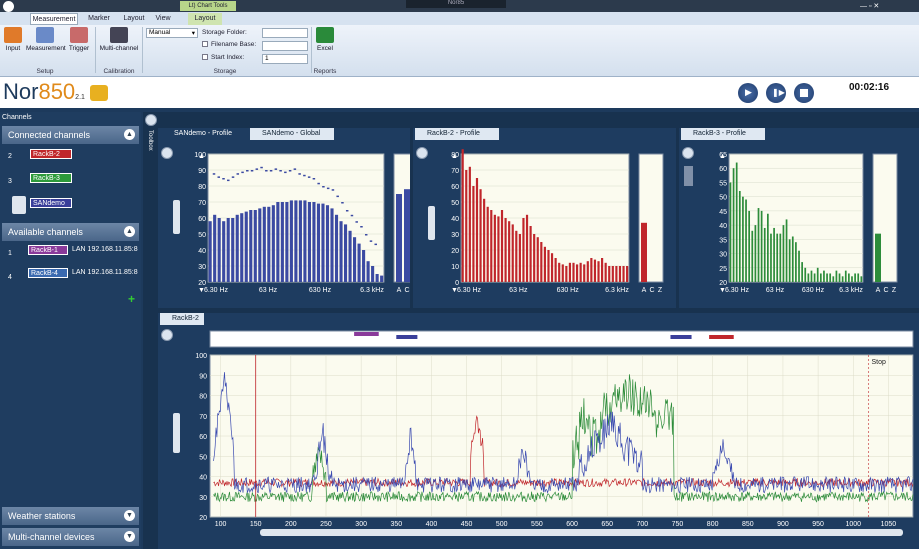  What do you see at coordinates (407, 337) in the screenshot?
I see `event-marker` at bounding box center [407, 337].